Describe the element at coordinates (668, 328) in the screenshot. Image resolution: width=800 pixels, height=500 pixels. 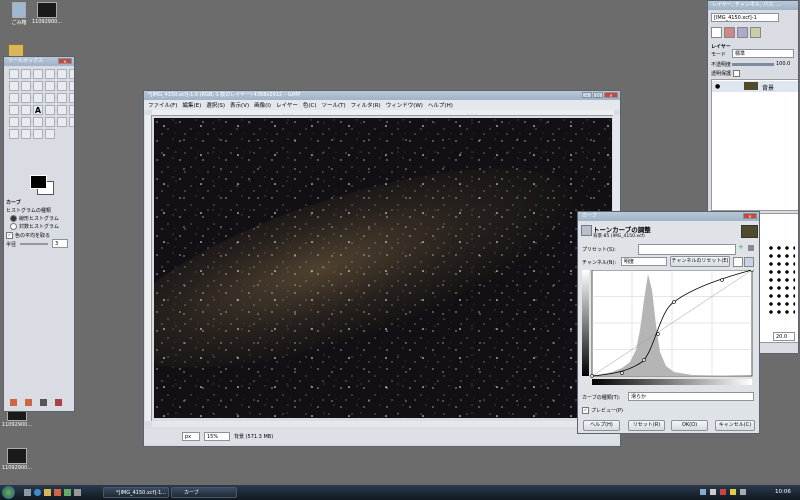
I see `curve-editor` at that location.